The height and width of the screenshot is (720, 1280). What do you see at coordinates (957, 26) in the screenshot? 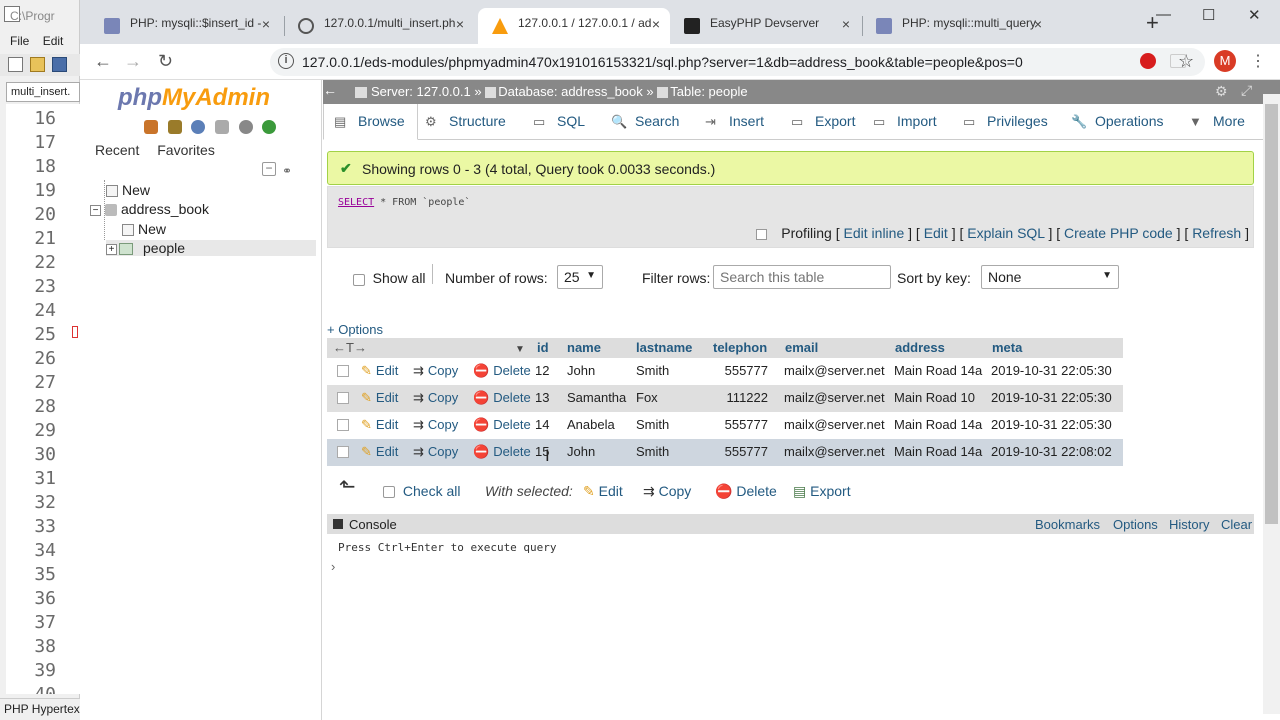
I see `browser-tab-multi-query: PHP: mysqli::multi_query ×` at bounding box center [957, 26].